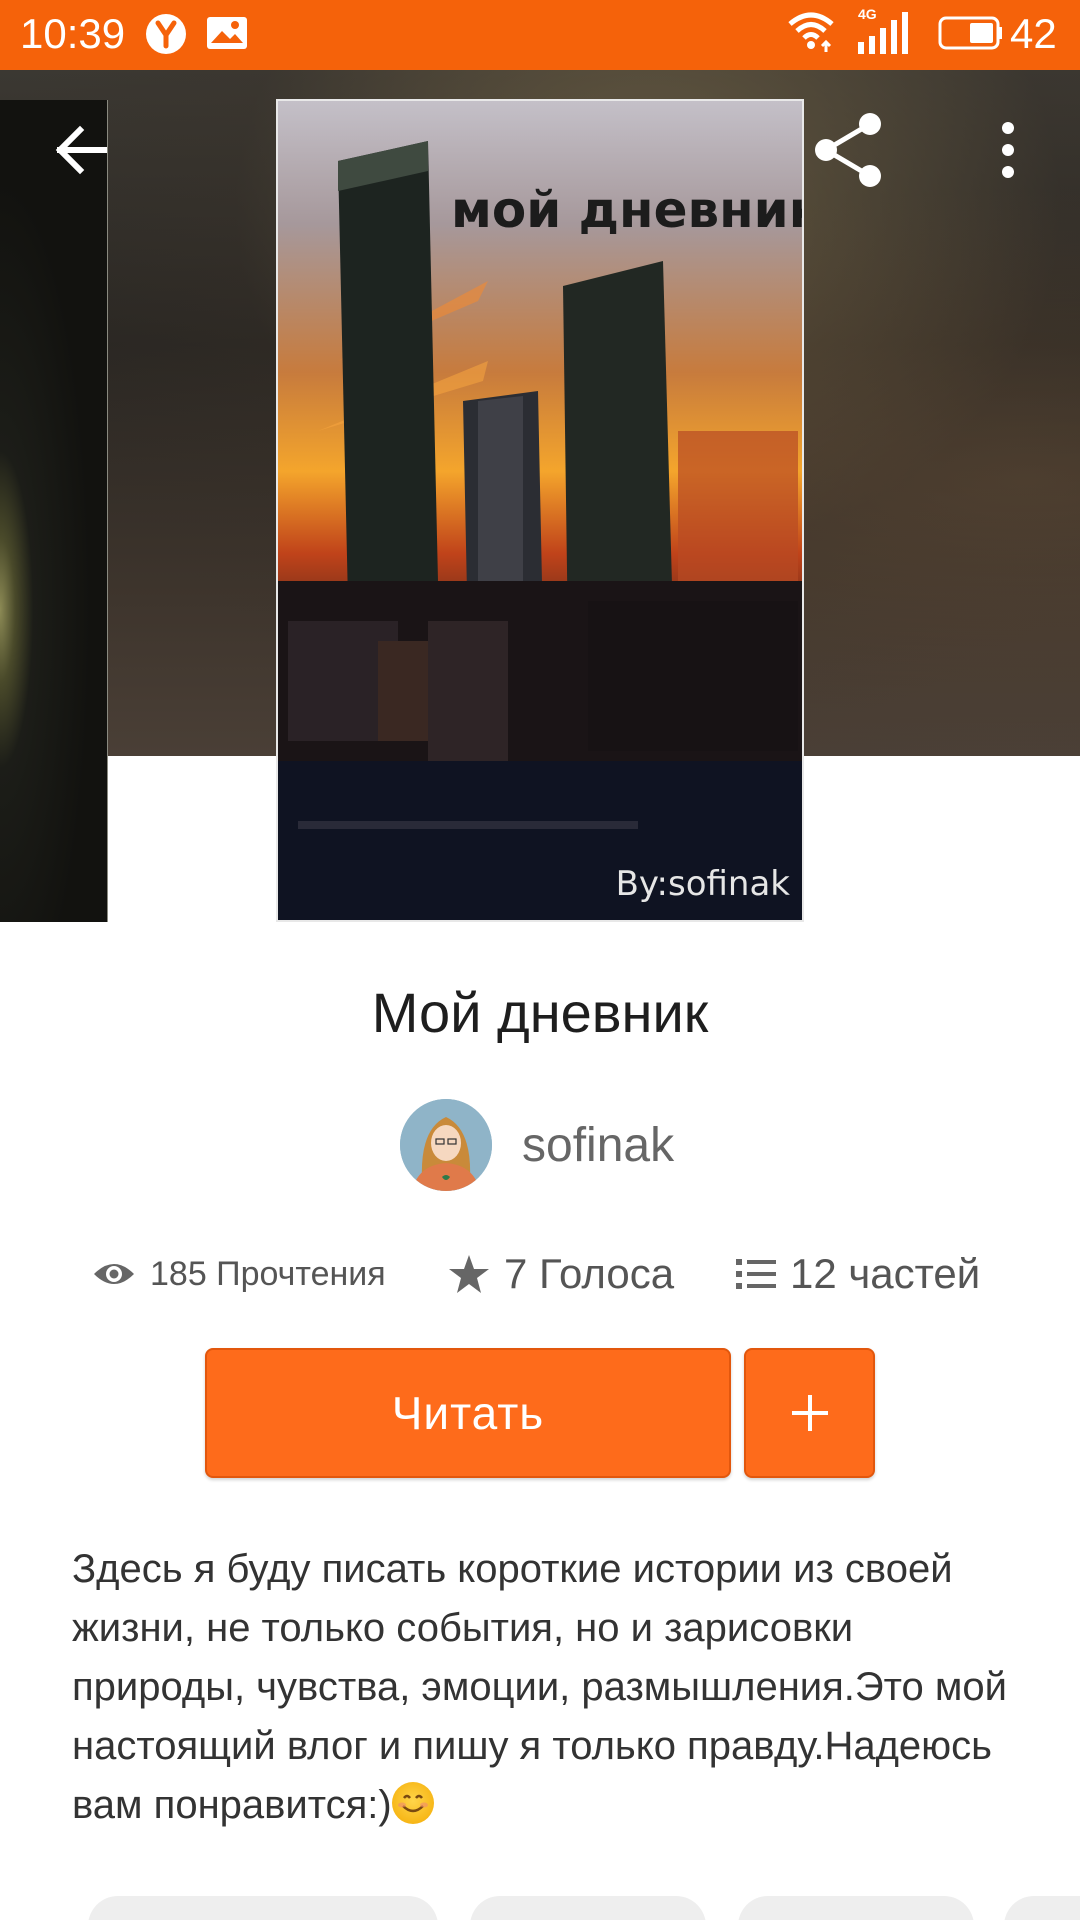 The image size is (1080, 1920). I want to click on star-icon, so click(469, 1274).